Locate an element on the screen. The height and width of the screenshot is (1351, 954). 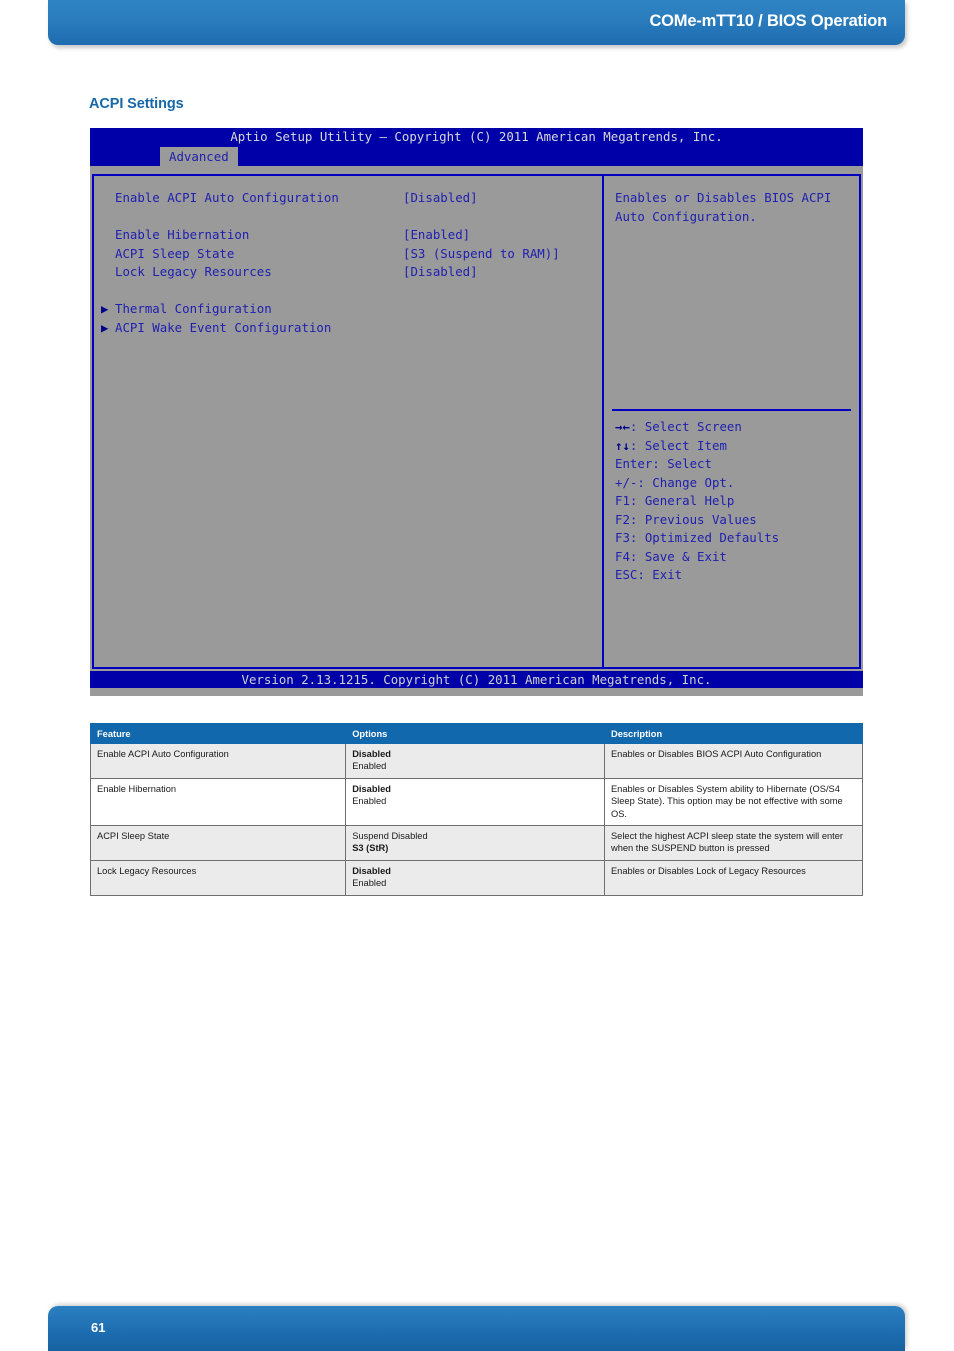
table-header-row: Feature Options Description is located at coordinates (476, 733).